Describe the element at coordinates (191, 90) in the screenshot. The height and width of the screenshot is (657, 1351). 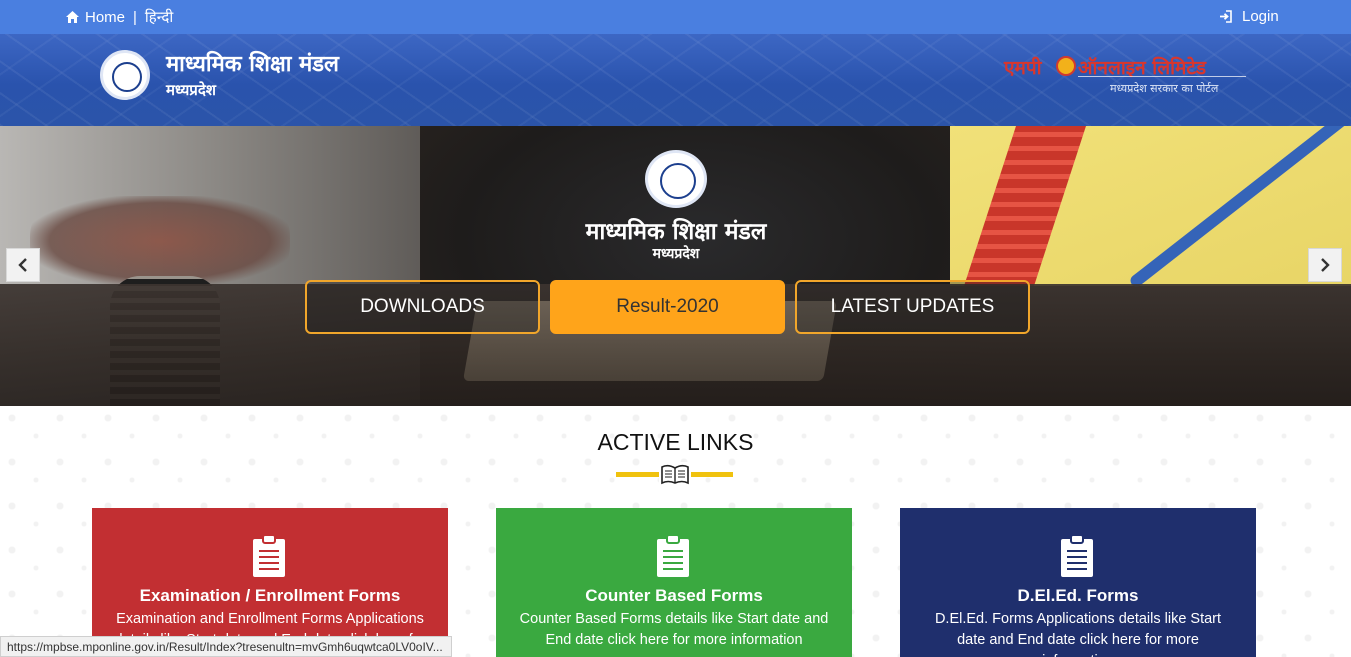
I see `org-subtitle: मध्यप्रदेश` at that location.